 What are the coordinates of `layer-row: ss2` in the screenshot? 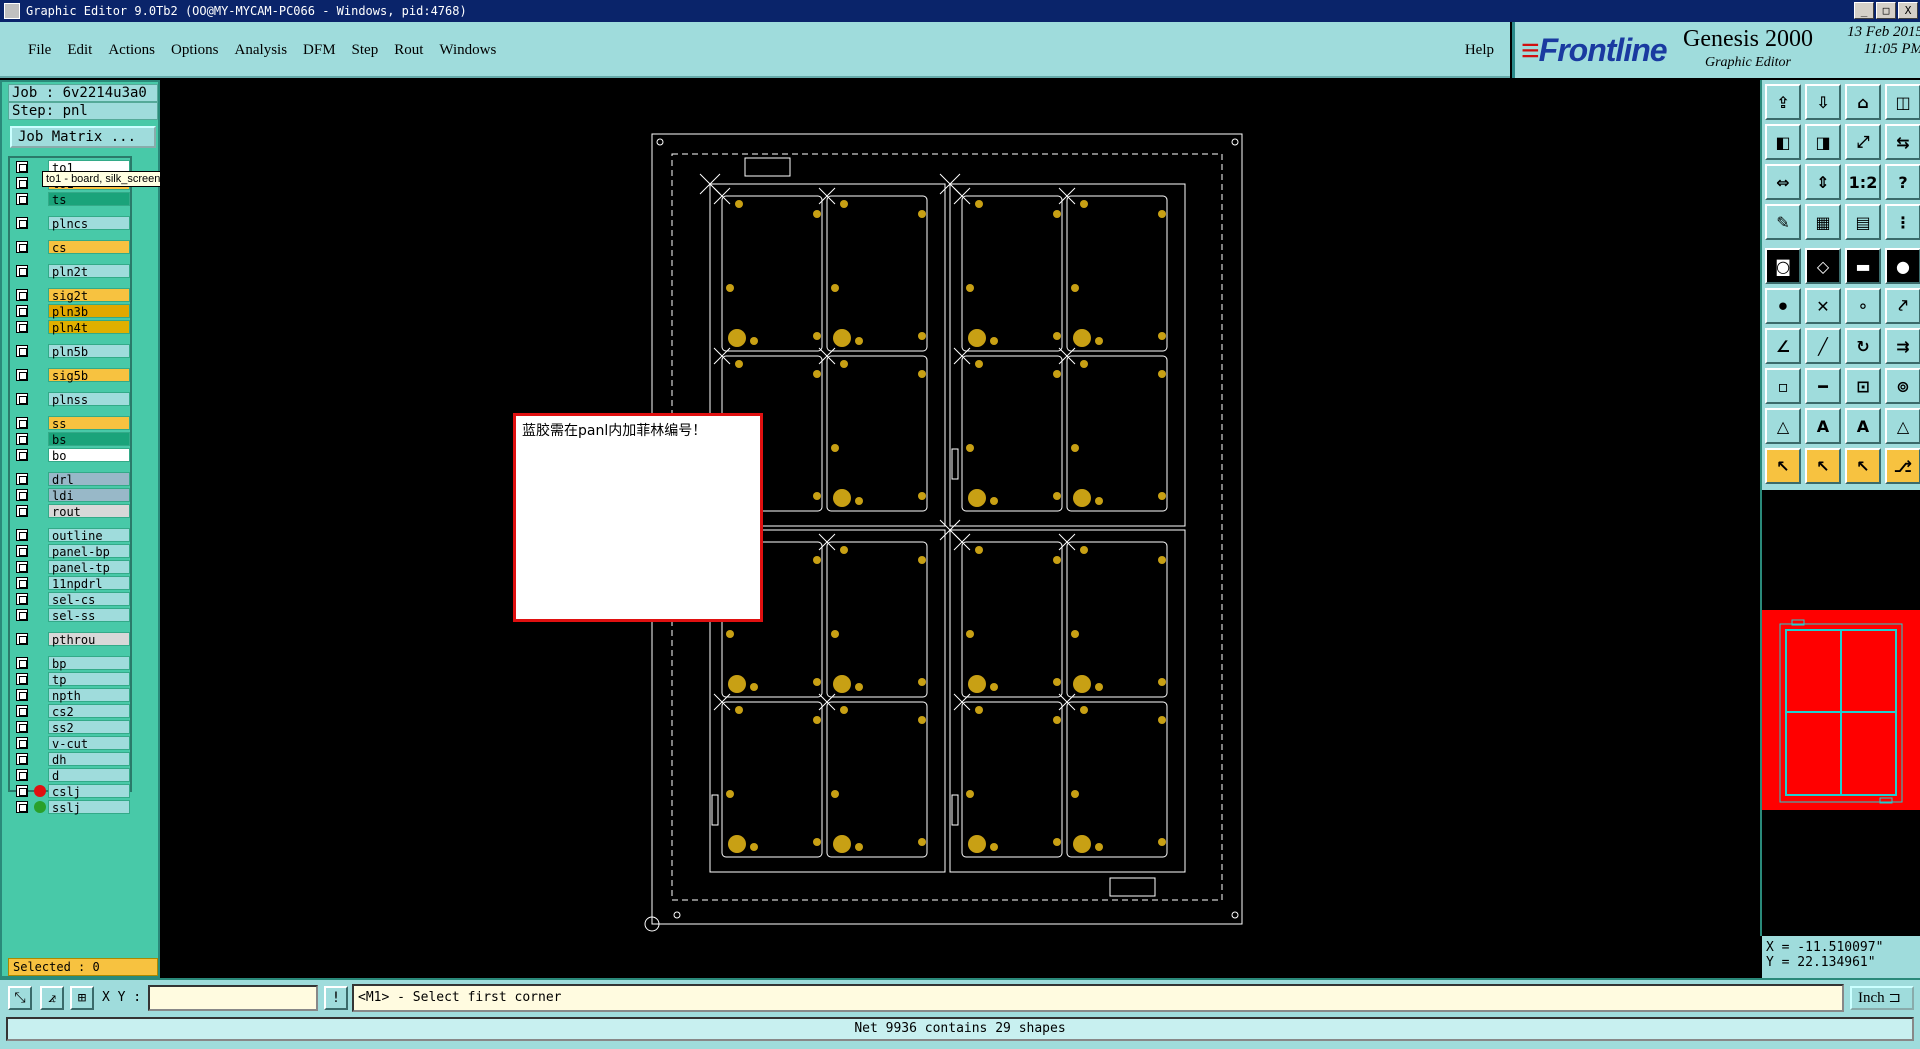 It's located at (70, 727).